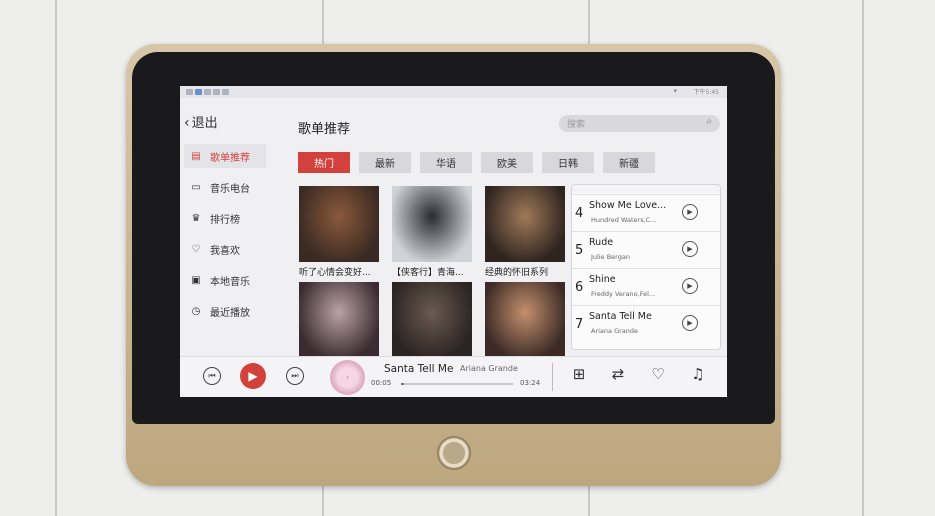 The width and height of the screenshot is (935, 516). Describe the element at coordinates (347, 377) in the screenshot. I see `now-playing-cover: ♪` at that location.